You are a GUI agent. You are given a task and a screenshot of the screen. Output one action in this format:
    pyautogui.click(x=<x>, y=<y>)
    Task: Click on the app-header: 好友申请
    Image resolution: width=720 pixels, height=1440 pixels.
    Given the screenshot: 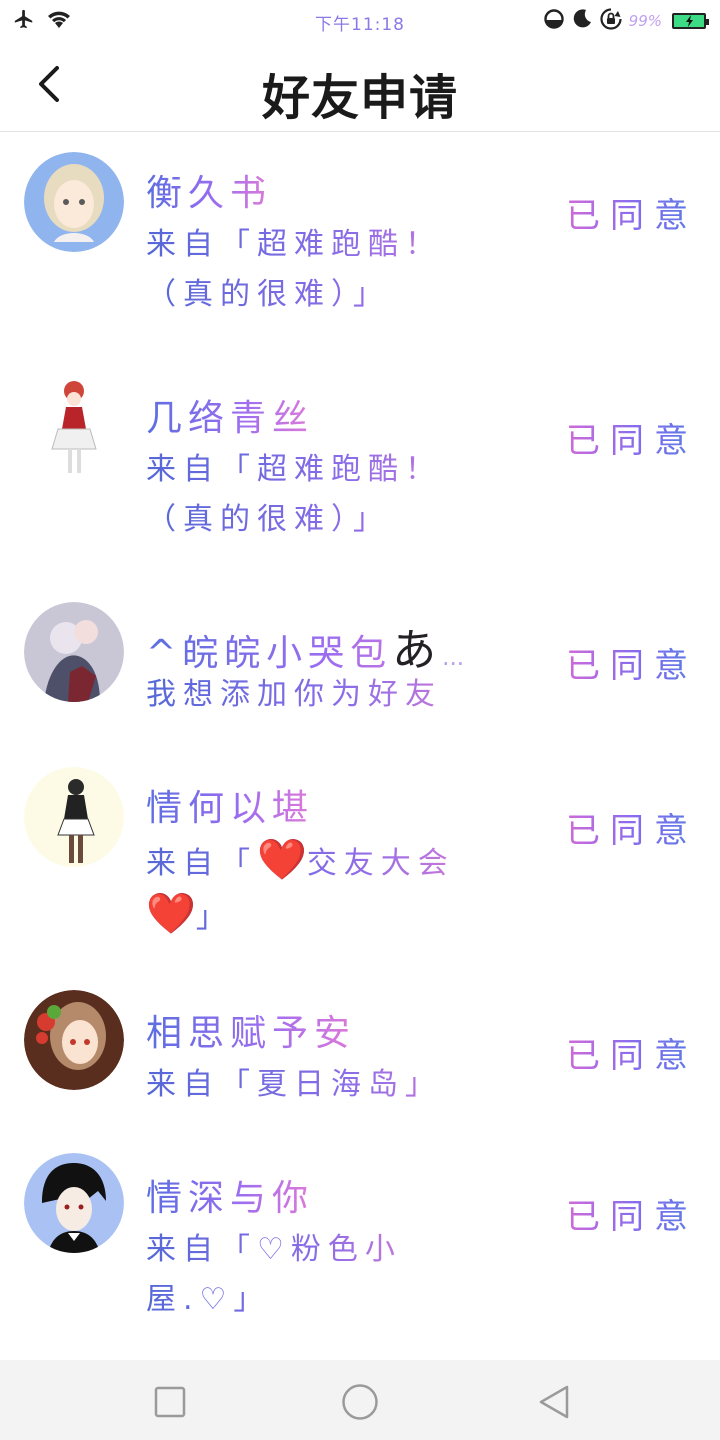 What is the action you would take?
    pyautogui.click(x=360, y=86)
    